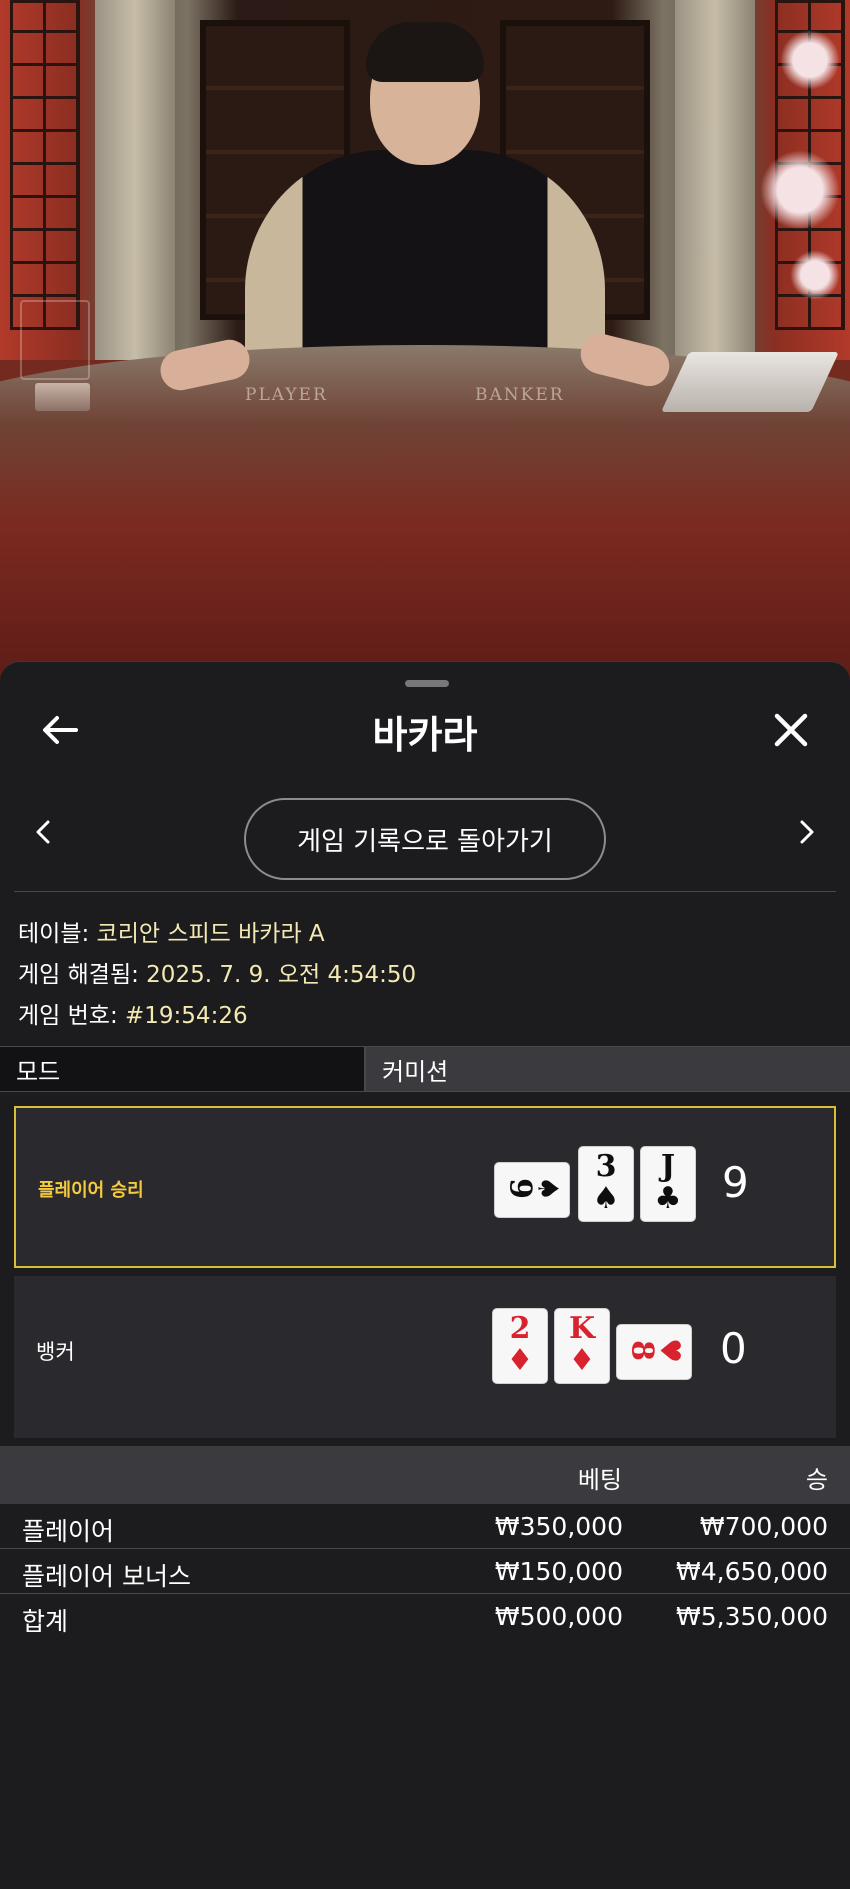 The width and height of the screenshot is (850, 1889). Describe the element at coordinates (45, 1621) in the screenshot. I see `total-label: 합계` at that location.